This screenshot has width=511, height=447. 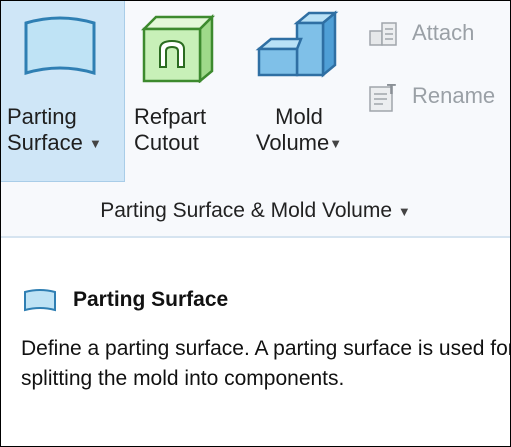 I want to click on parting-surface-label: Parting Surface ▼, so click(x=54, y=129).